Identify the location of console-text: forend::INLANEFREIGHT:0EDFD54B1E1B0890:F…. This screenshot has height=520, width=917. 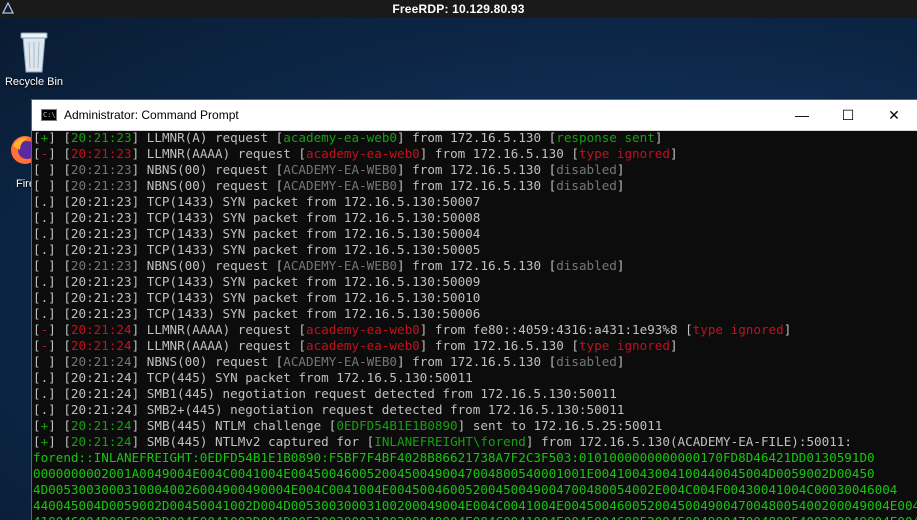
(454, 457).